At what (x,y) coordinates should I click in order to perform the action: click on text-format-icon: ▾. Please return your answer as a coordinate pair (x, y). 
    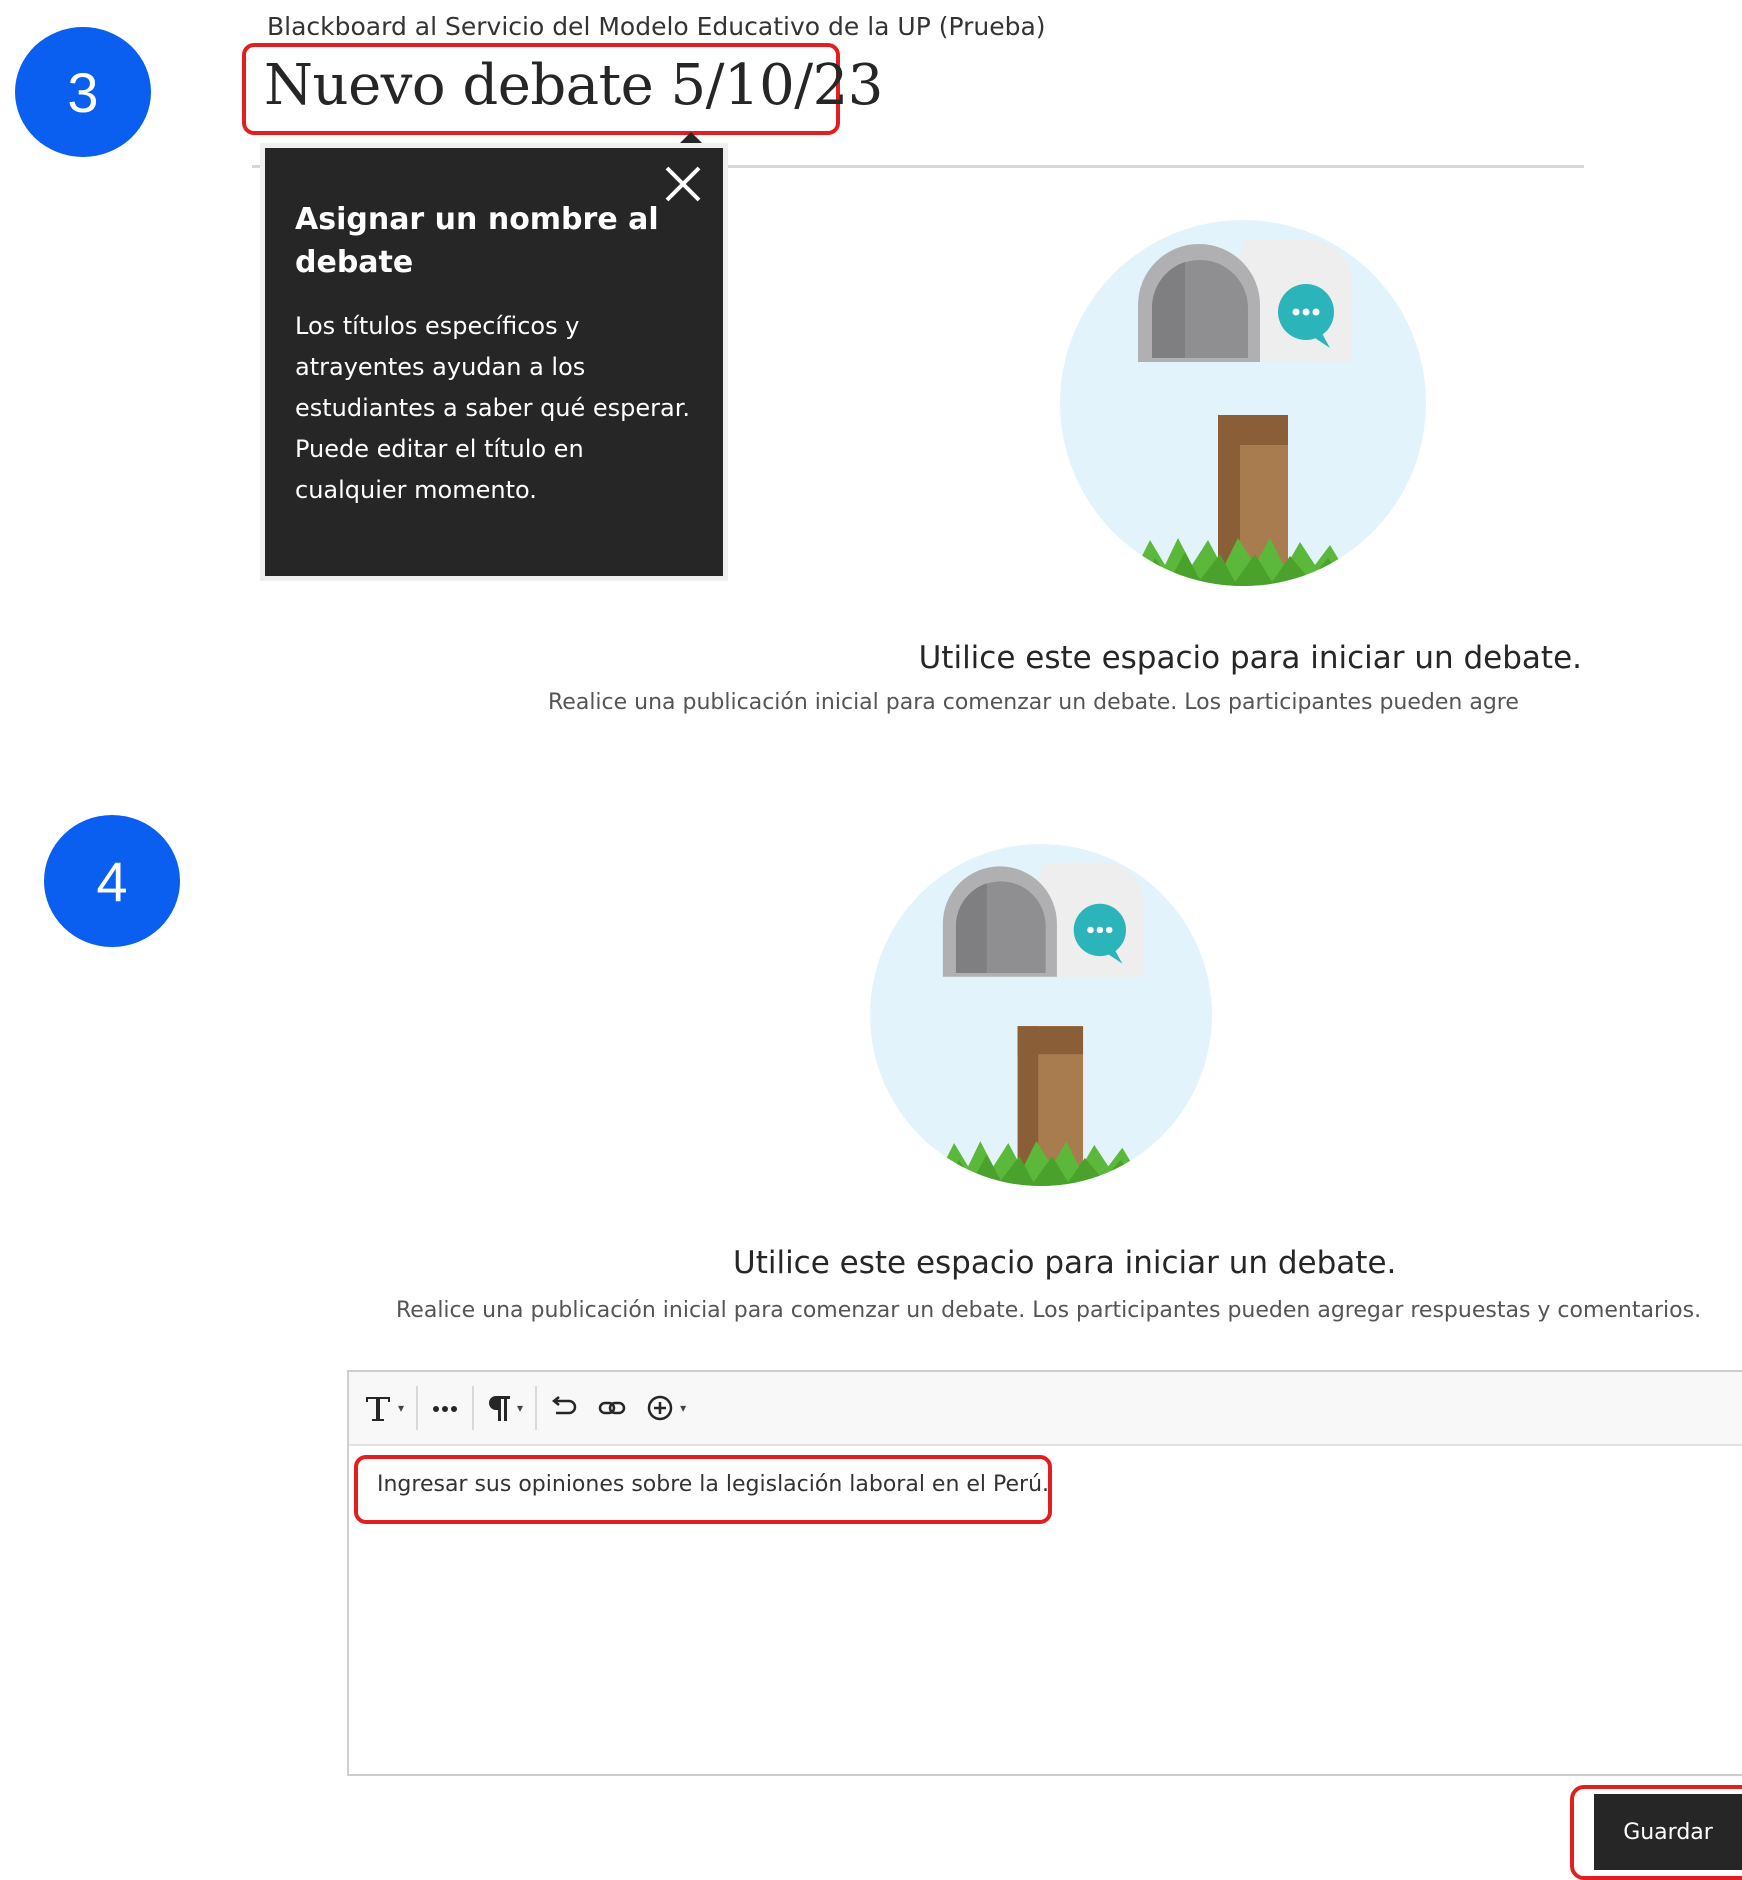
    Looking at the image, I should click on (383, 1408).